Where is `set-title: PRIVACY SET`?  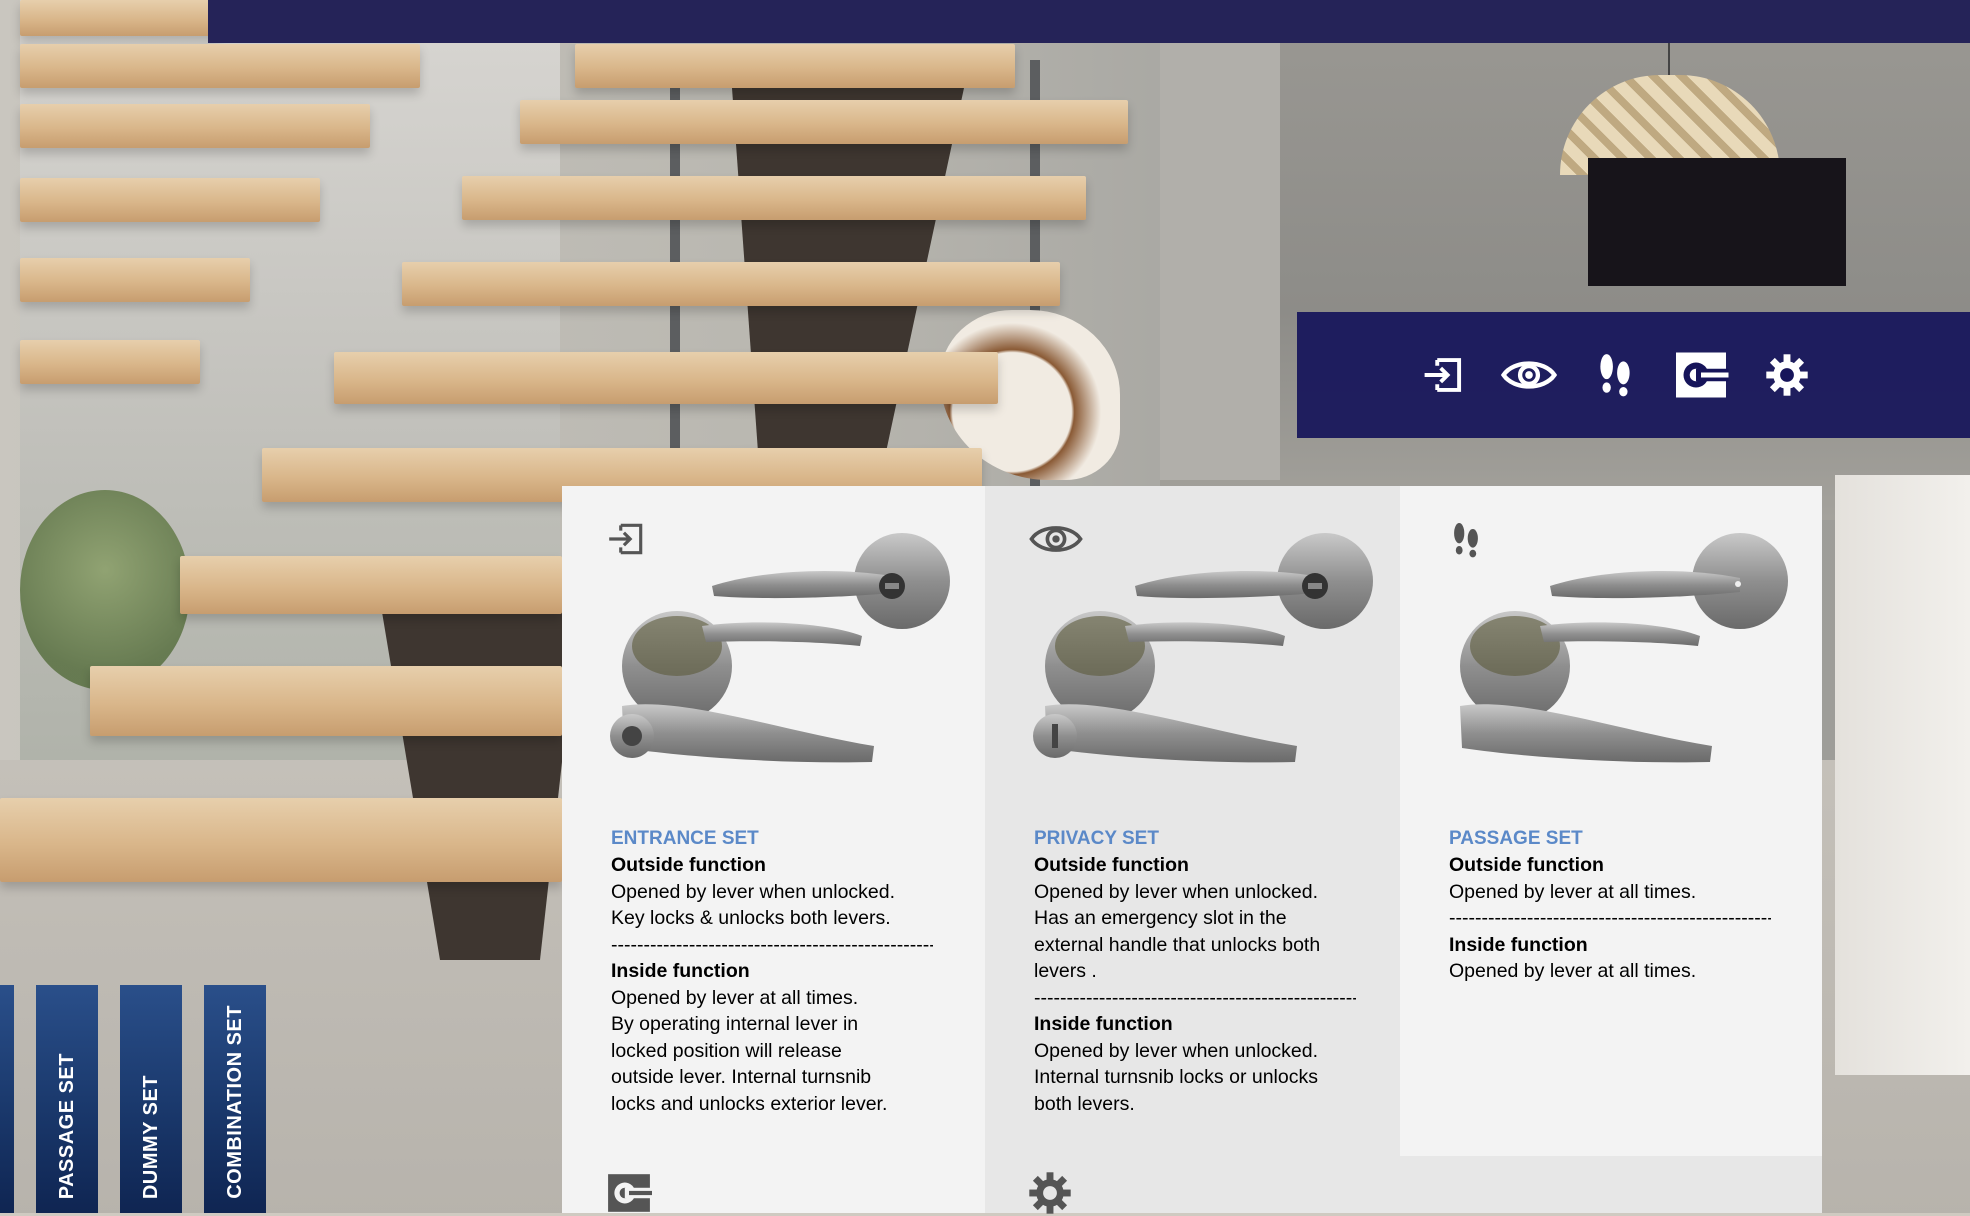
set-title: PRIVACY SET is located at coordinates (1096, 838).